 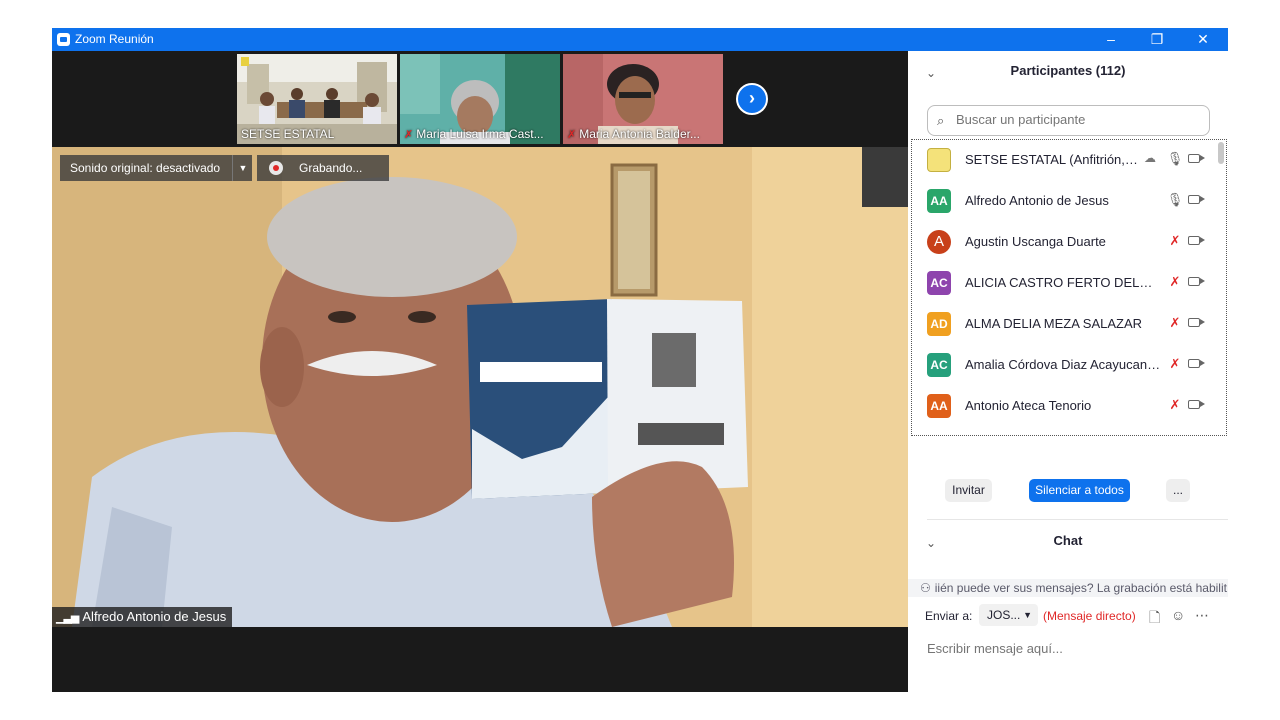 I want to click on participant-row: AA Alfredo Antonio de Jesus 🎙, so click(x=1064, y=201).